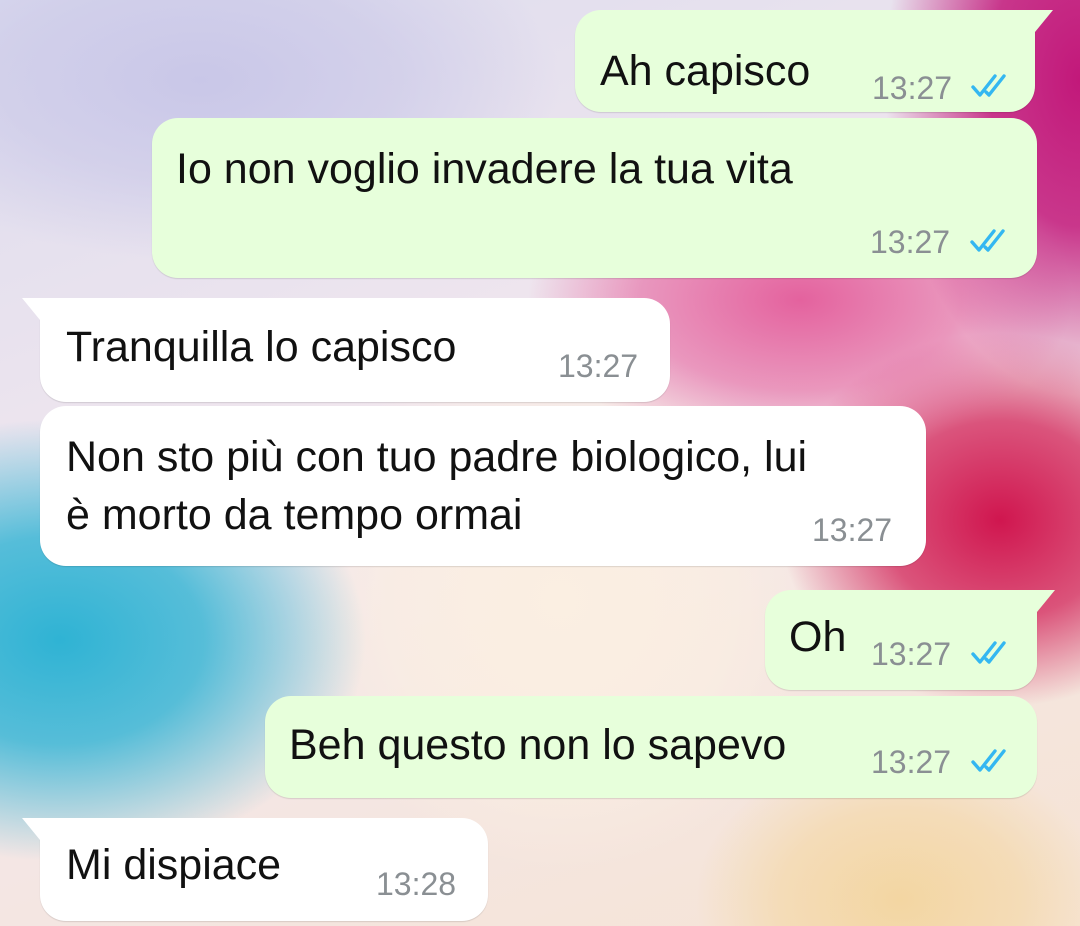  What do you see at coordinates (261, 347) in the screenshot?
I see `message-text: Tranquilla lo capisco` at bounding box center [261, 347].